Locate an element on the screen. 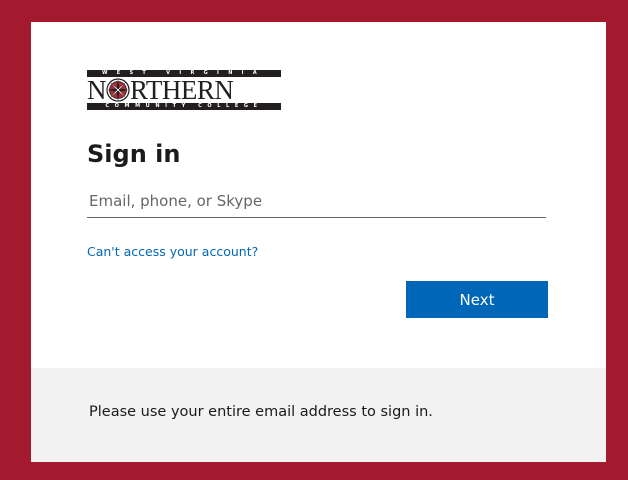  logo-bottom-band: COMMUNITY COLLEGE is located at coordinates (184, 106).